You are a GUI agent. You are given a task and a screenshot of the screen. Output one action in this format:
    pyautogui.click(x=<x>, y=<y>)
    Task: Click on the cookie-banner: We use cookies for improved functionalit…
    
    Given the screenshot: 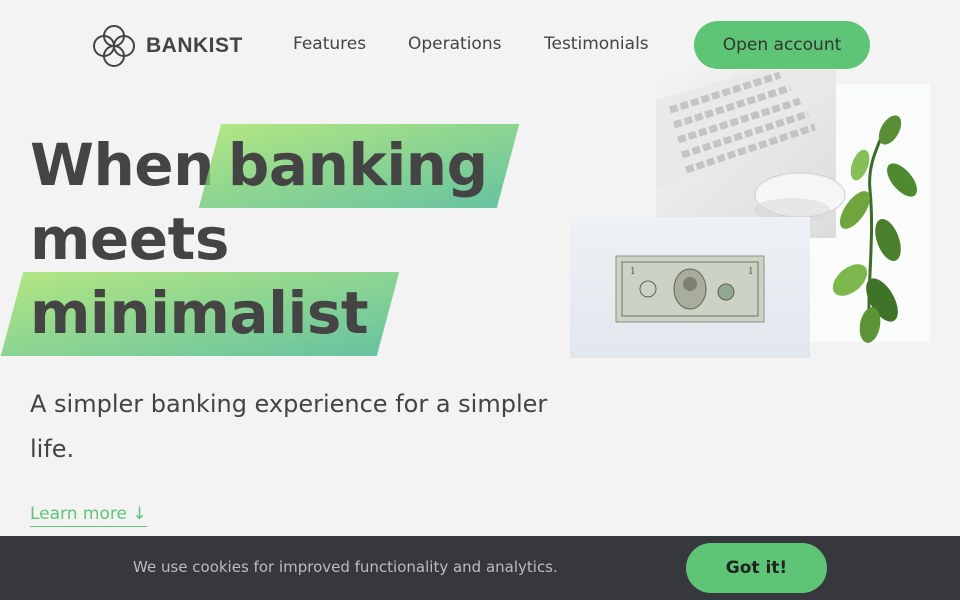 What is the action you would take?
    pyautogui.click(x=480, y=568)
    